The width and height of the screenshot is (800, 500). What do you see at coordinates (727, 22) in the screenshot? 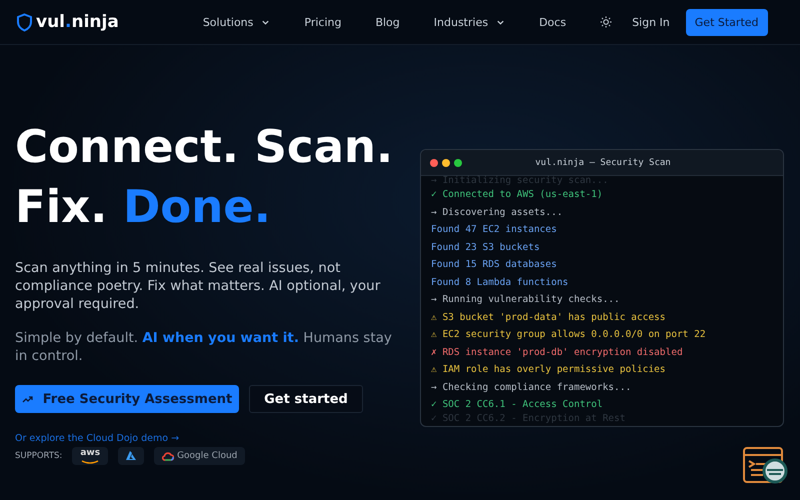
I see `get-started-button: Get Started` at bounding box center [727, 22].